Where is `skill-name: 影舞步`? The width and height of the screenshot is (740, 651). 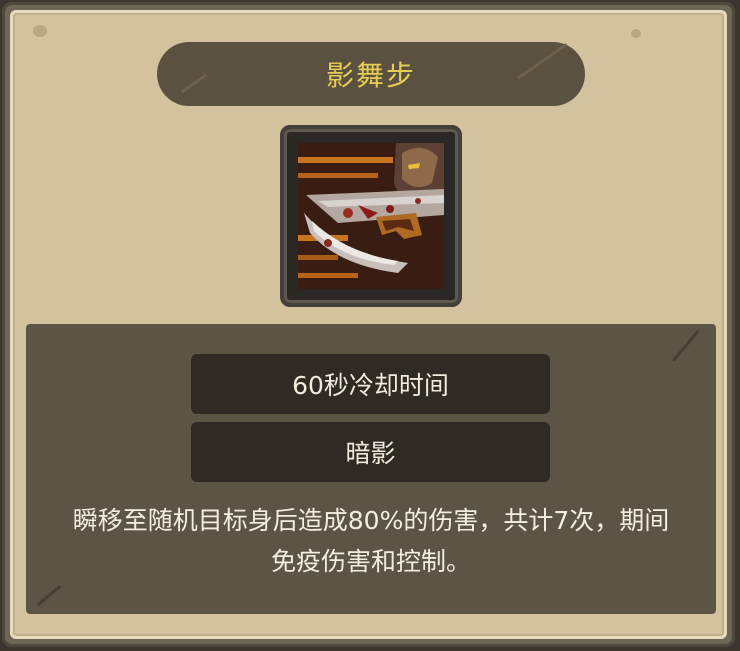
skill-name: 影舞步 is located at coordinates (370, 75).